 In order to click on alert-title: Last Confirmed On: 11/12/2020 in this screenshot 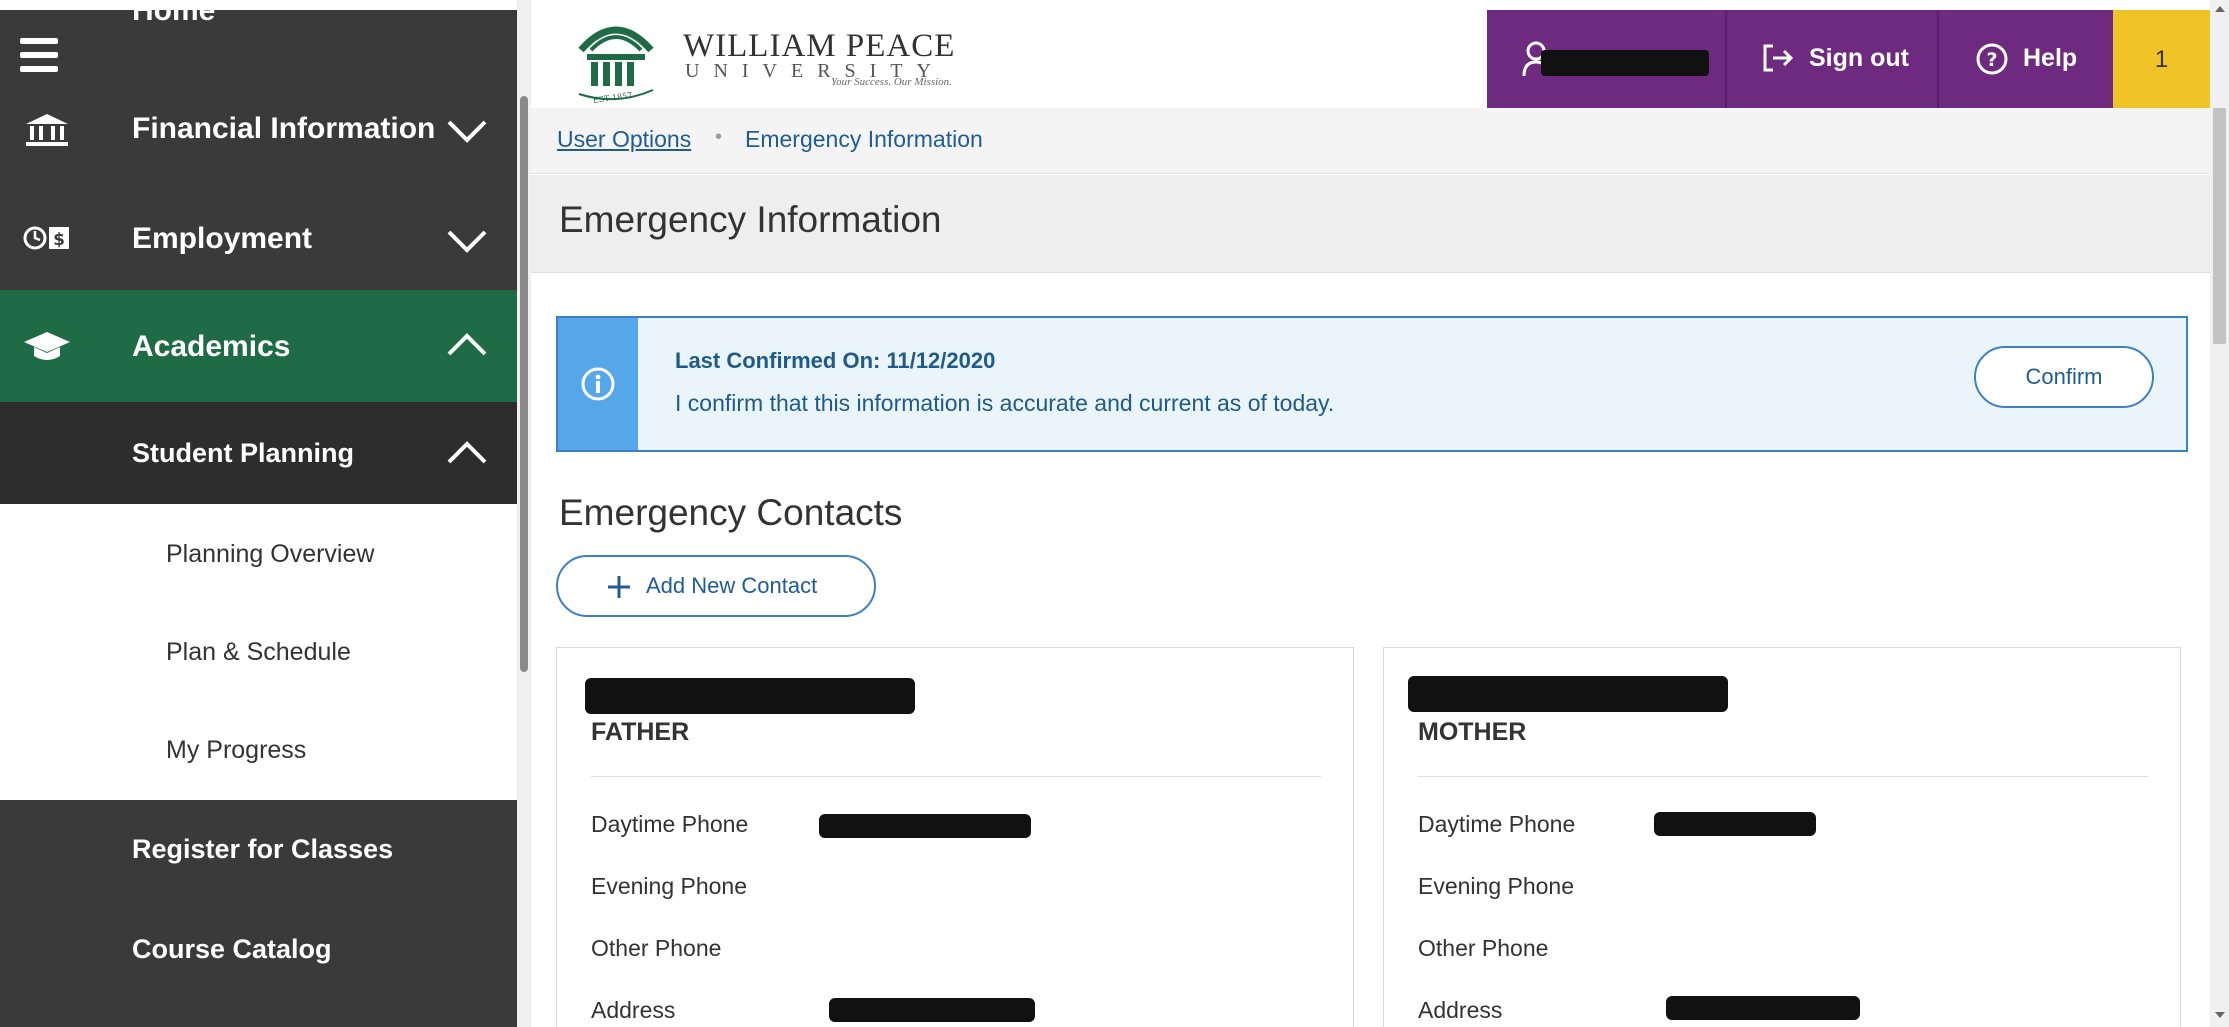, I will do `click(835, 360)`.